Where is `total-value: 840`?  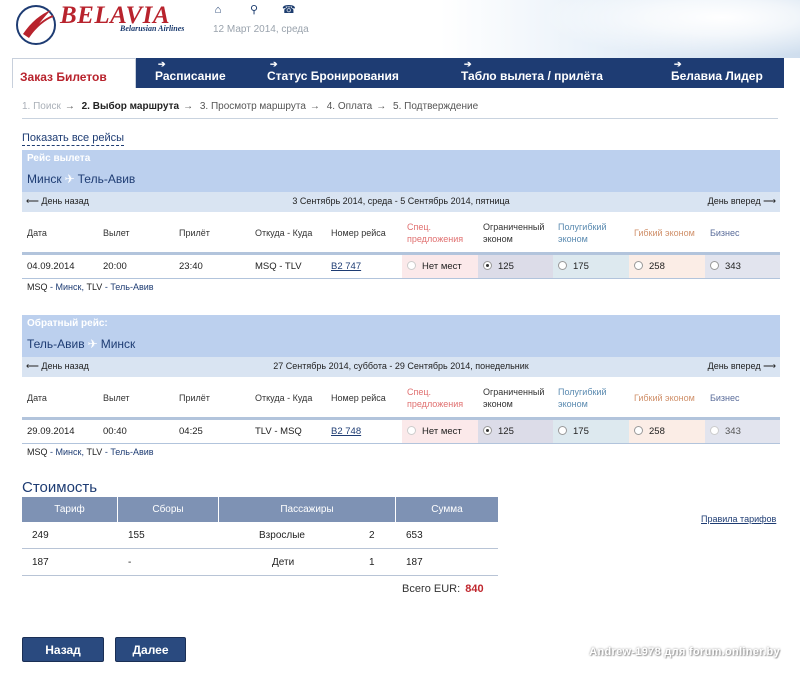
total-value: 840 is located at coordinates (474, 589).